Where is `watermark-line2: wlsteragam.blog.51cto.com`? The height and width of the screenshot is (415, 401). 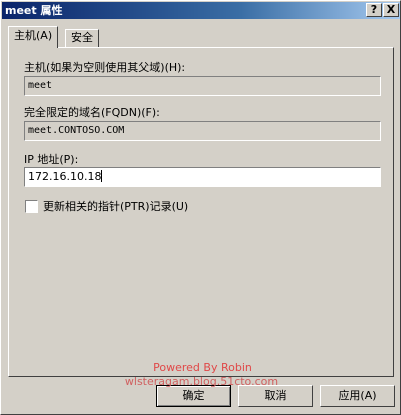 watermark-line2: wlsteragam.blog.51cto.com is located at coordinates (201, 381).